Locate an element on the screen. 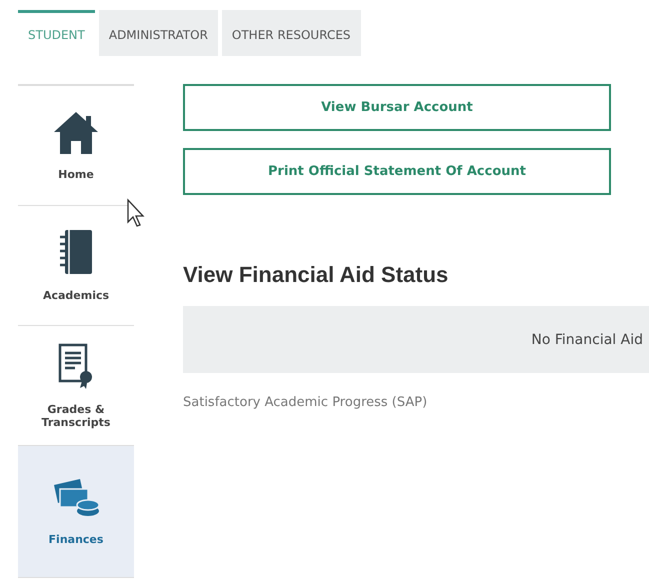 The image size is (649, 588). section-heading: View Financial Aid Status is located at coordinates (315, 275).